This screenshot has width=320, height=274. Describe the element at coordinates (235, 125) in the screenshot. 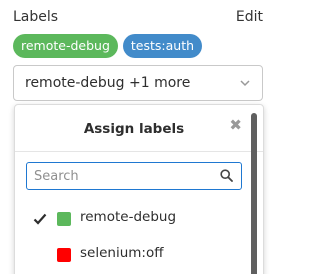

I see `close-icon: ✖` at that location.